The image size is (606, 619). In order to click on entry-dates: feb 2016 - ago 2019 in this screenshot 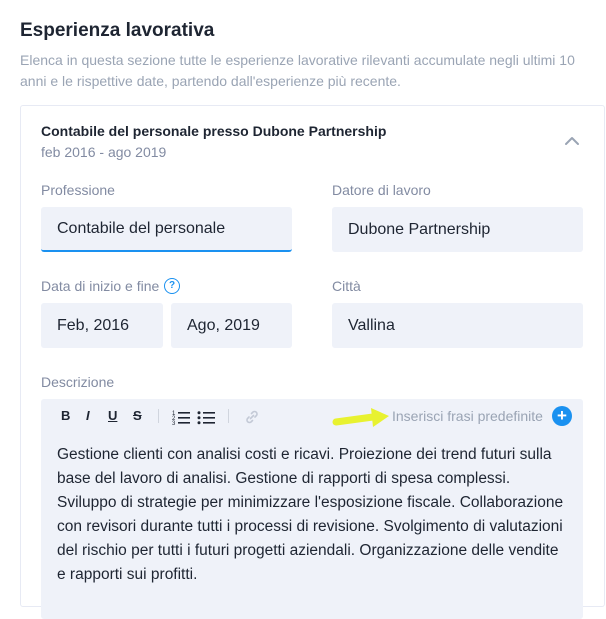, I will do `click(104, 152)`.